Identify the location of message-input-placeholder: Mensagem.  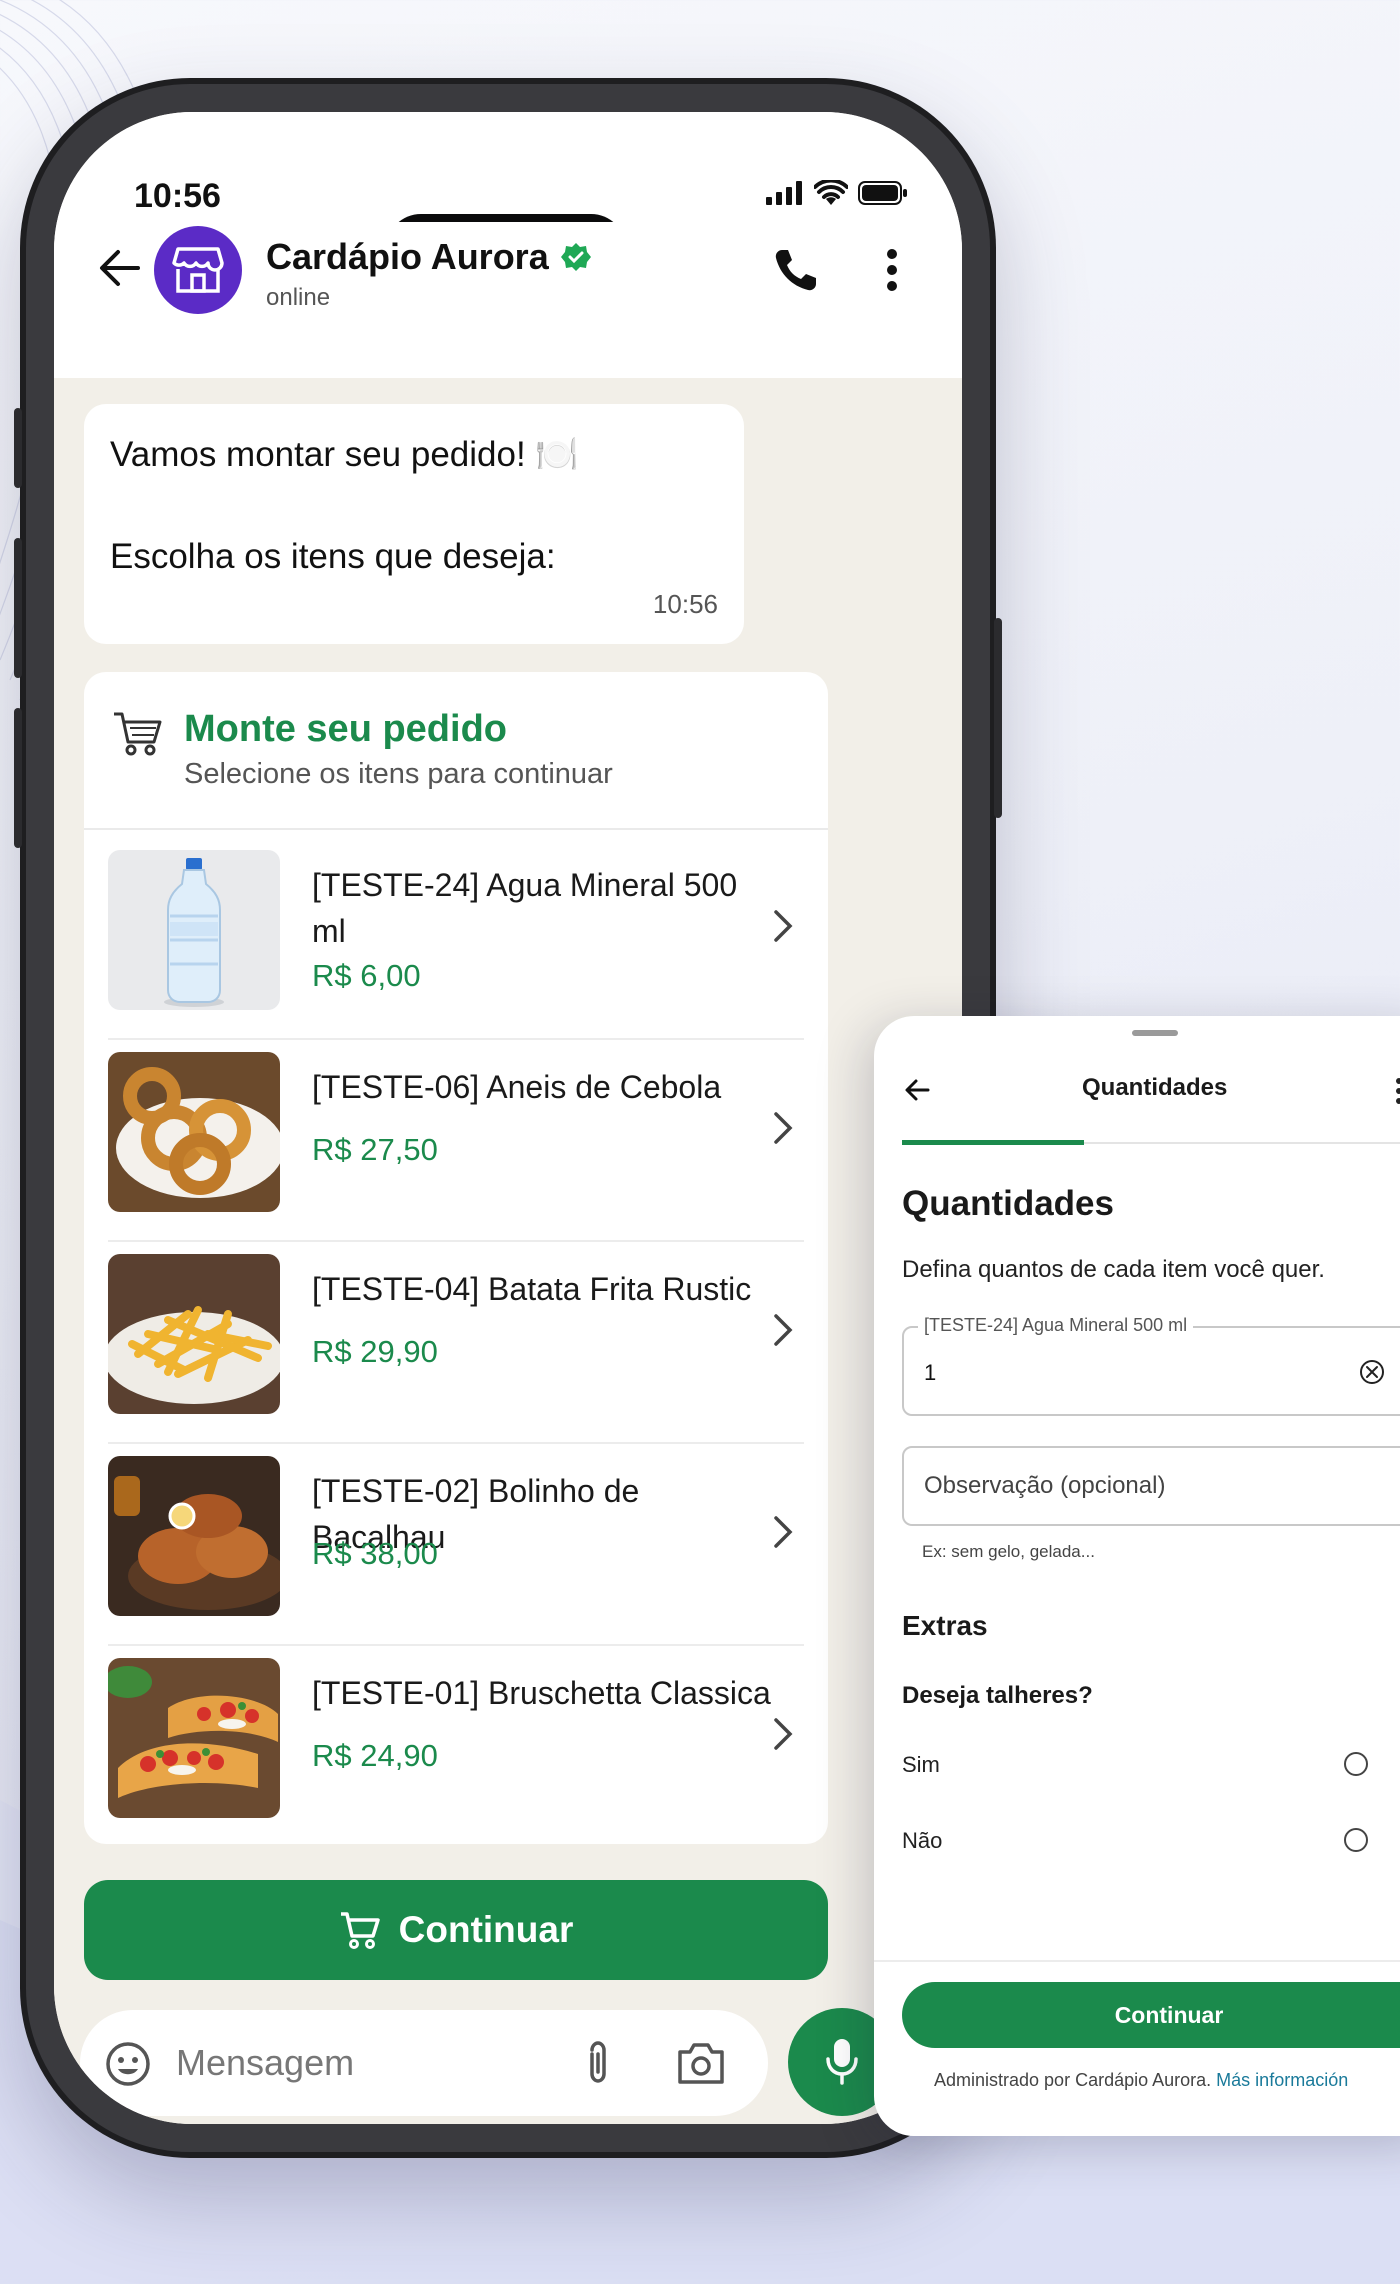
(265, 2062).